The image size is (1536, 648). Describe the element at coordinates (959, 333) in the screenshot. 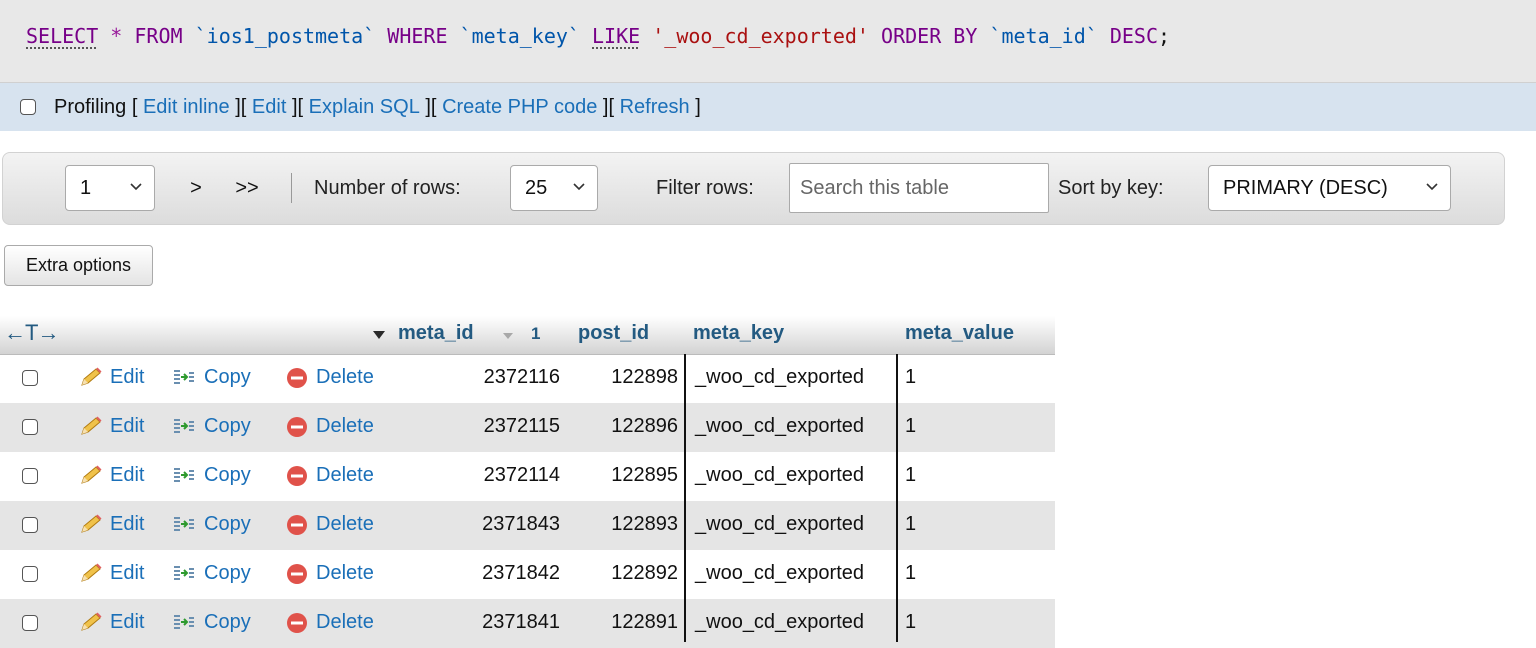

I see `header-meta-value: meta_value` at that location.